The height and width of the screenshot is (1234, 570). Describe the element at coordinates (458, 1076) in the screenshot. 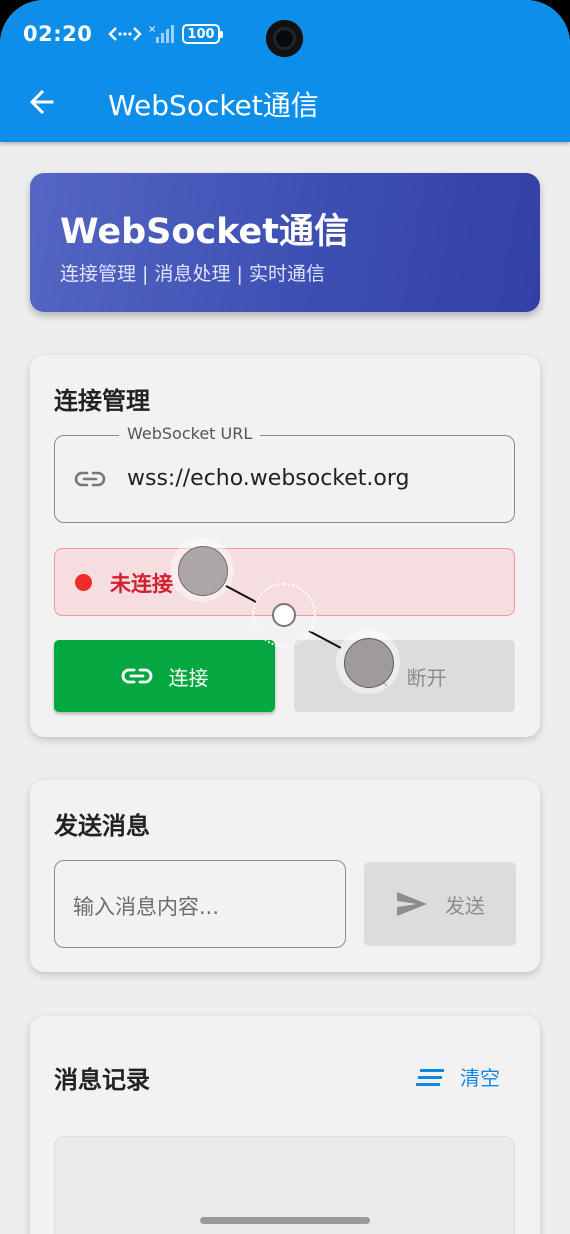

I see `clear-button: 清空` at that location.